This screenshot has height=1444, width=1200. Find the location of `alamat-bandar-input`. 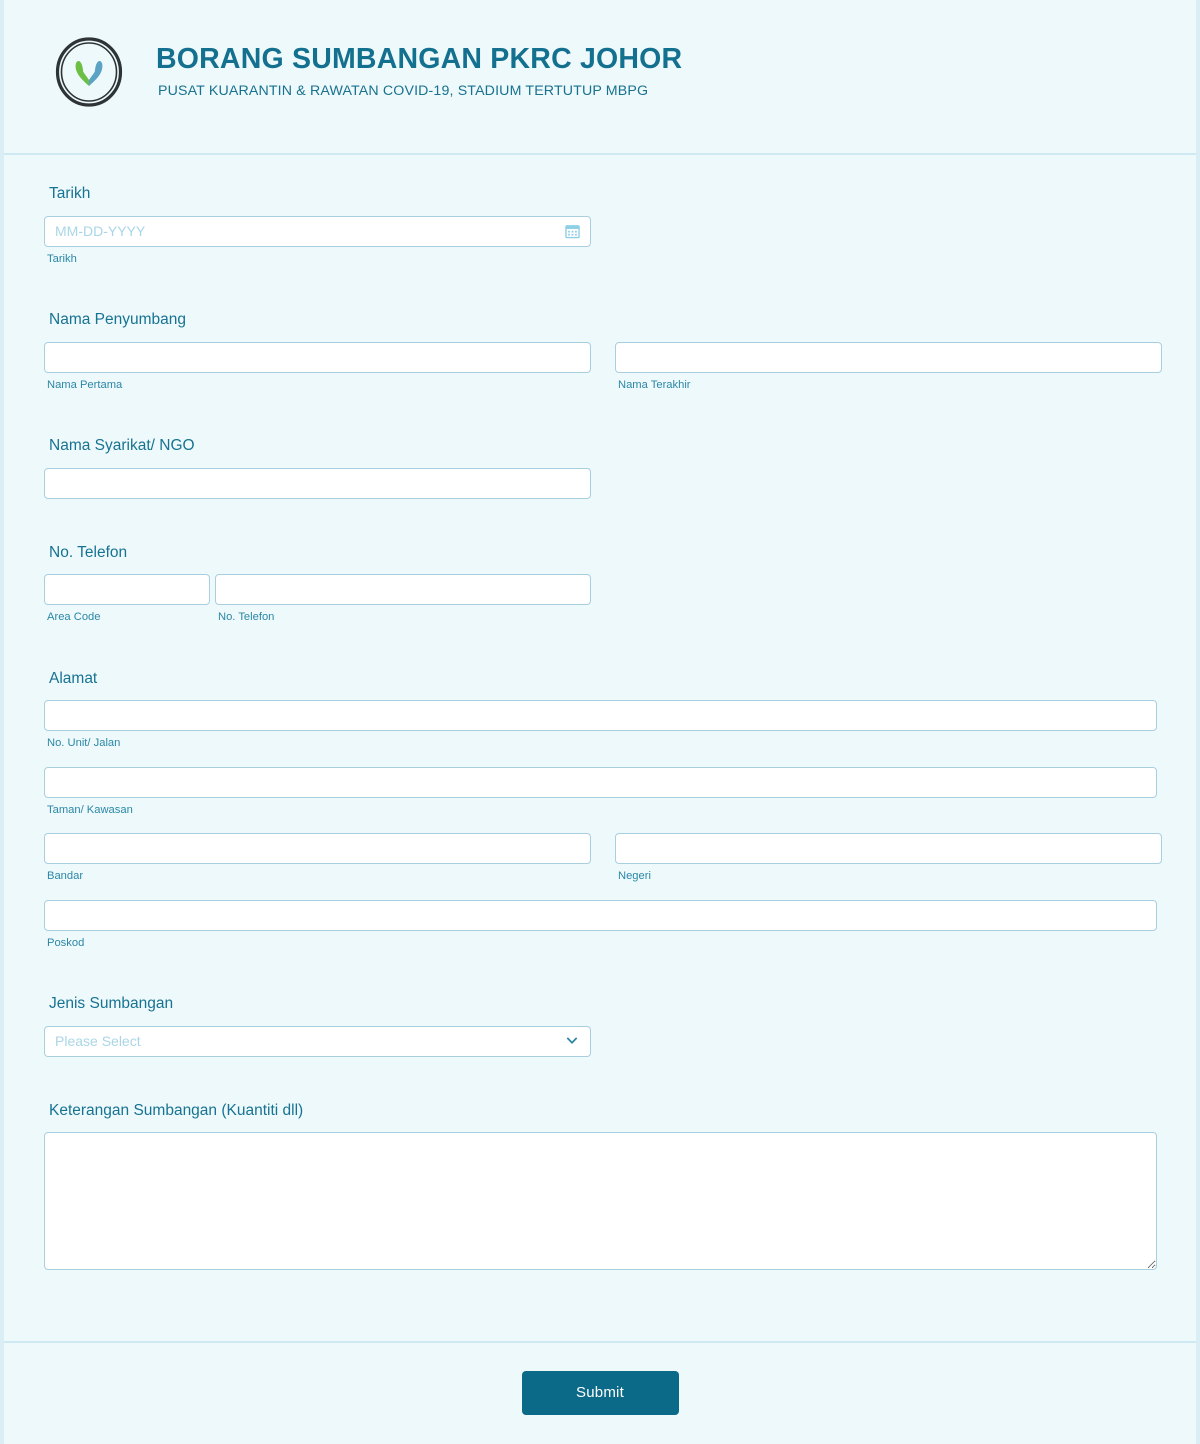

alamat-bandar-input is located at coordinates (317, 849).